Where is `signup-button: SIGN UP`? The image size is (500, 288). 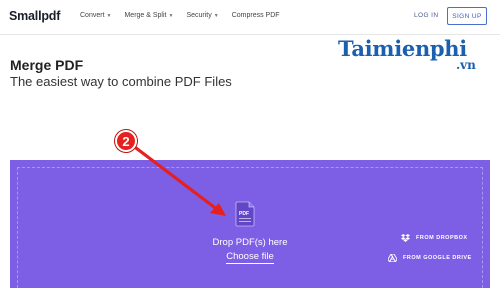
signup-button: SIGN UP is located at coordinates (467, 16).